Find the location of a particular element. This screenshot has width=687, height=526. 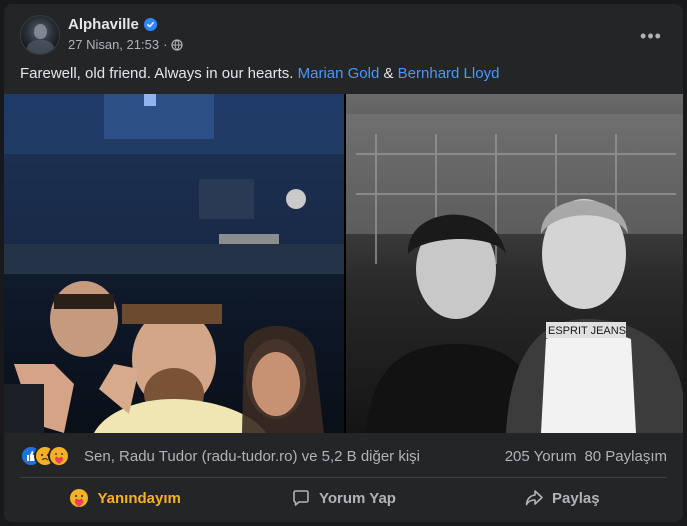

share-icon is located at coordinates (534, 498).